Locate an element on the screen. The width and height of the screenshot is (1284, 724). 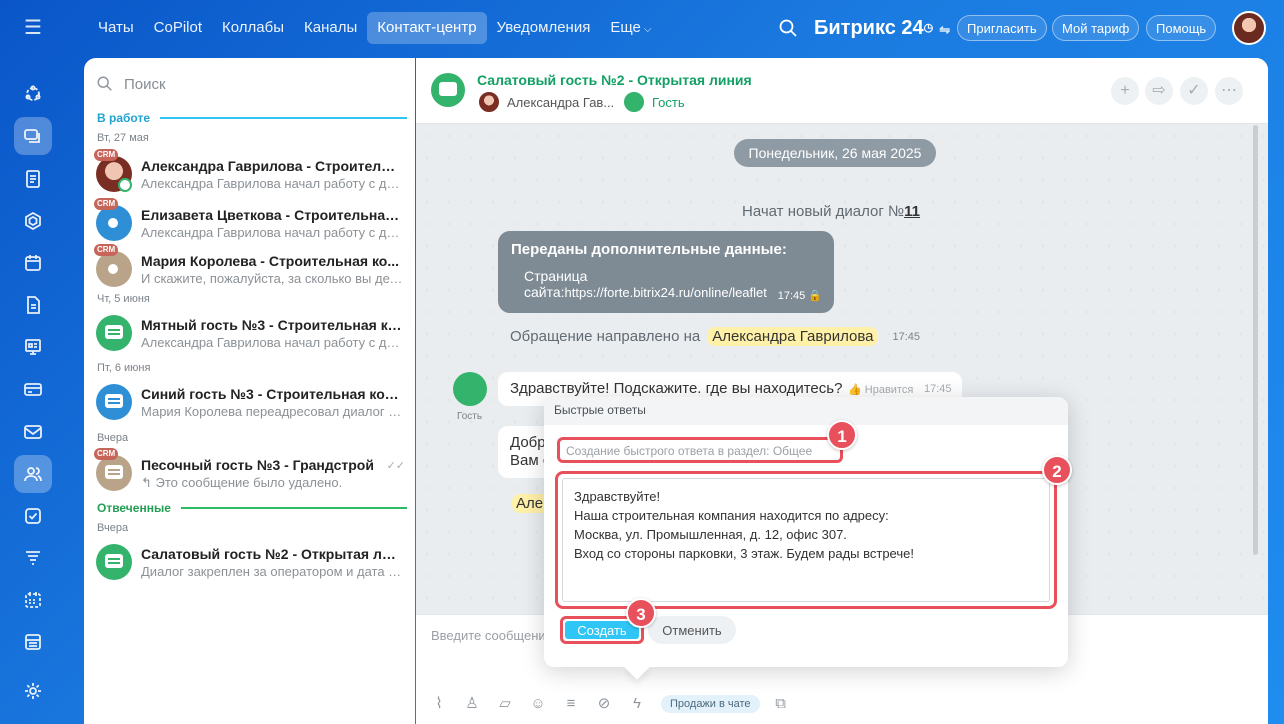
guest-label: Гость is located at coordinates (470, 416).